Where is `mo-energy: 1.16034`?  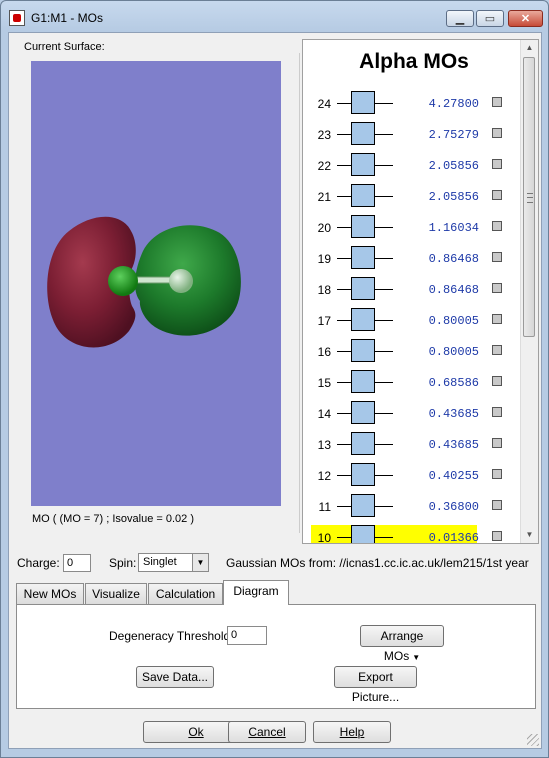
mo-energy: 1.16034 is located at coordinates (453, 228).